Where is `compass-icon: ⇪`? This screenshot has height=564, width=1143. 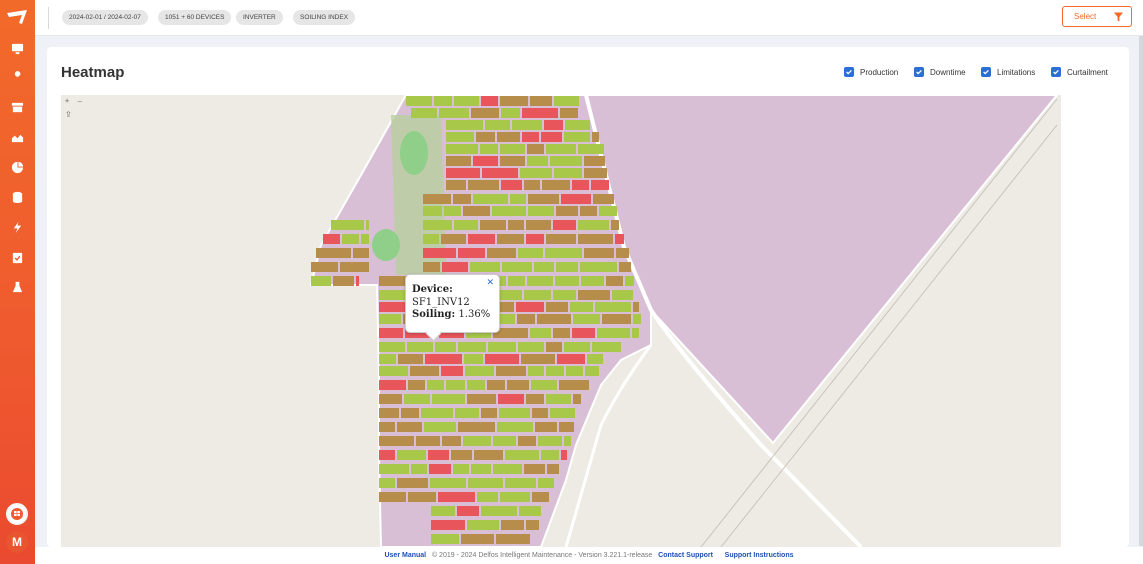 compass-icon: ⇪ is located at coordinates (68, 114).